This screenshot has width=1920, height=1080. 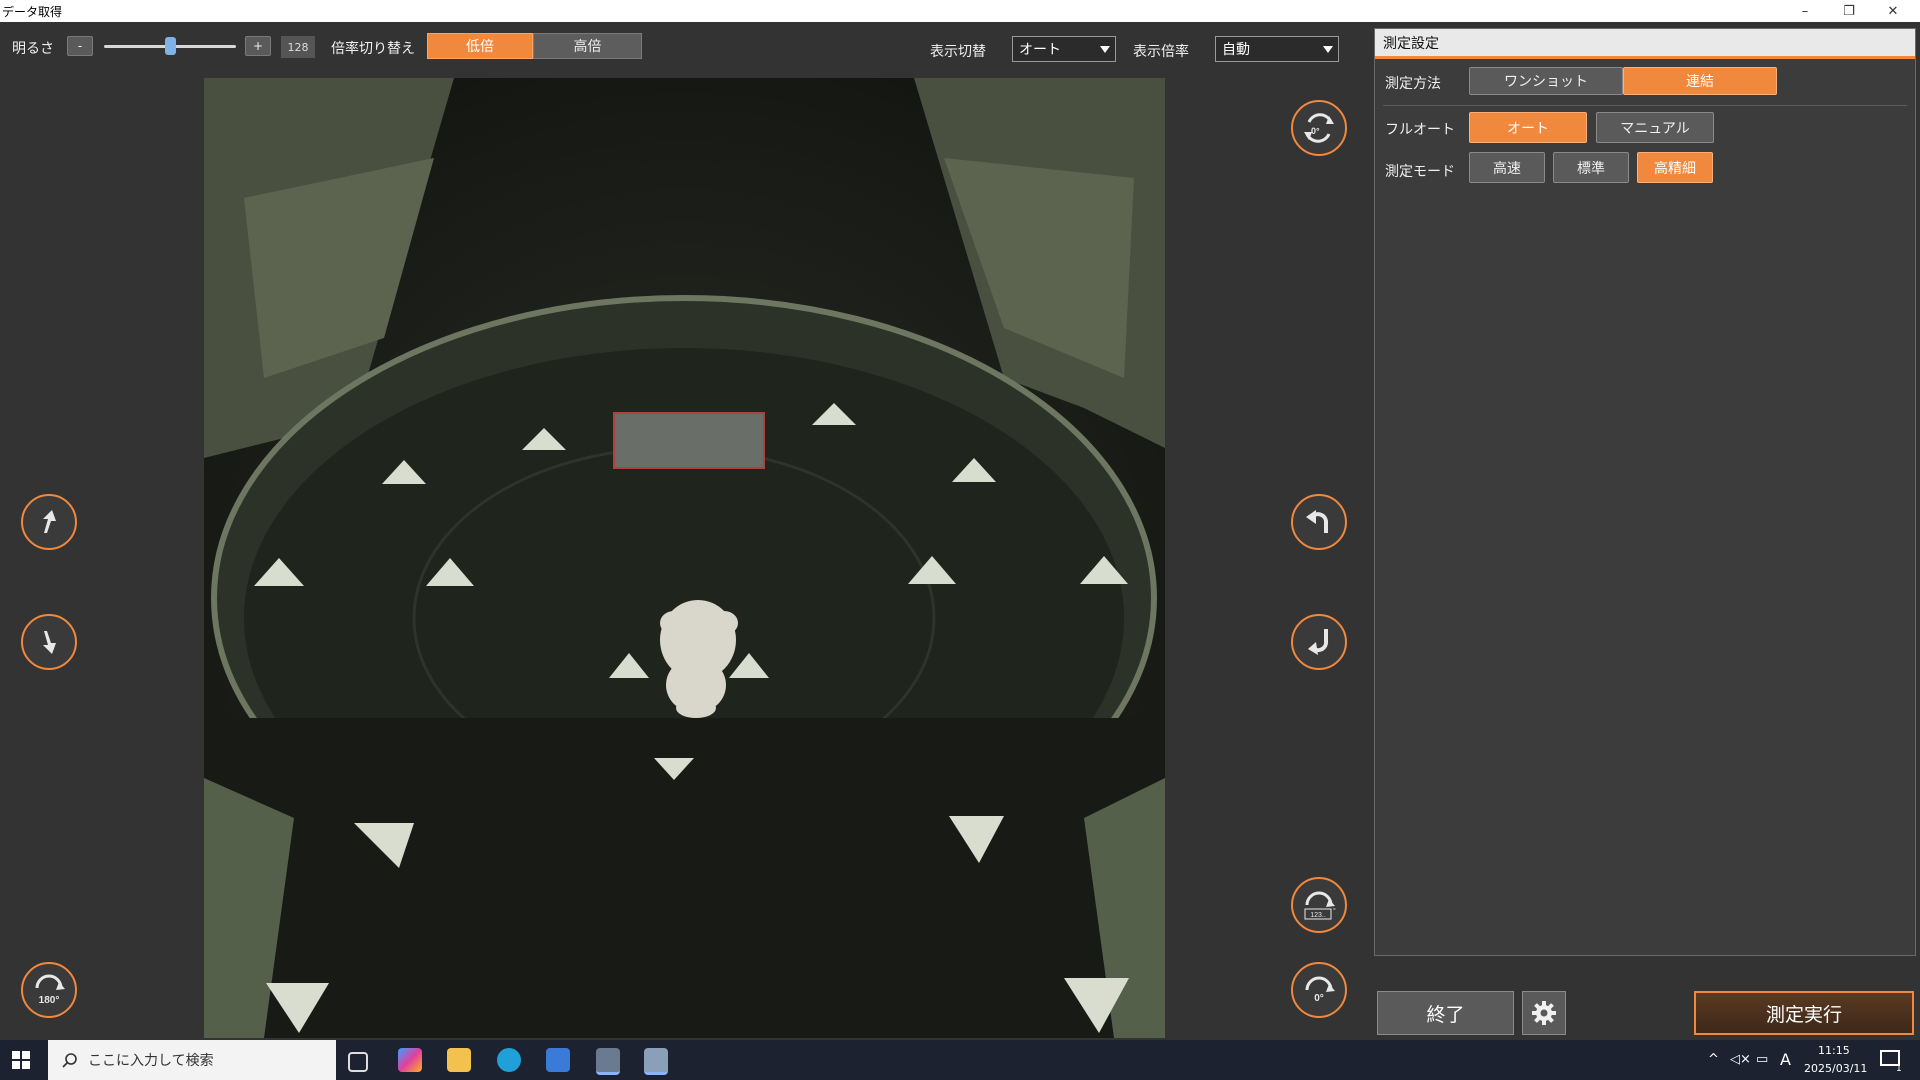 I want to click on rotate-right-button, so click(x=1319, y=642).